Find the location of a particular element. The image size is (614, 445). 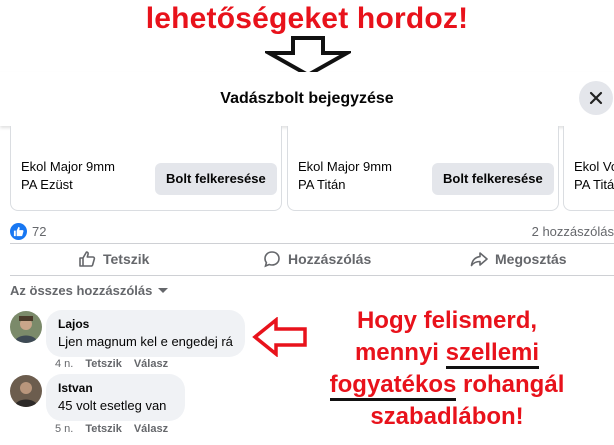

comment-icon is located at coordinates (272, 259).